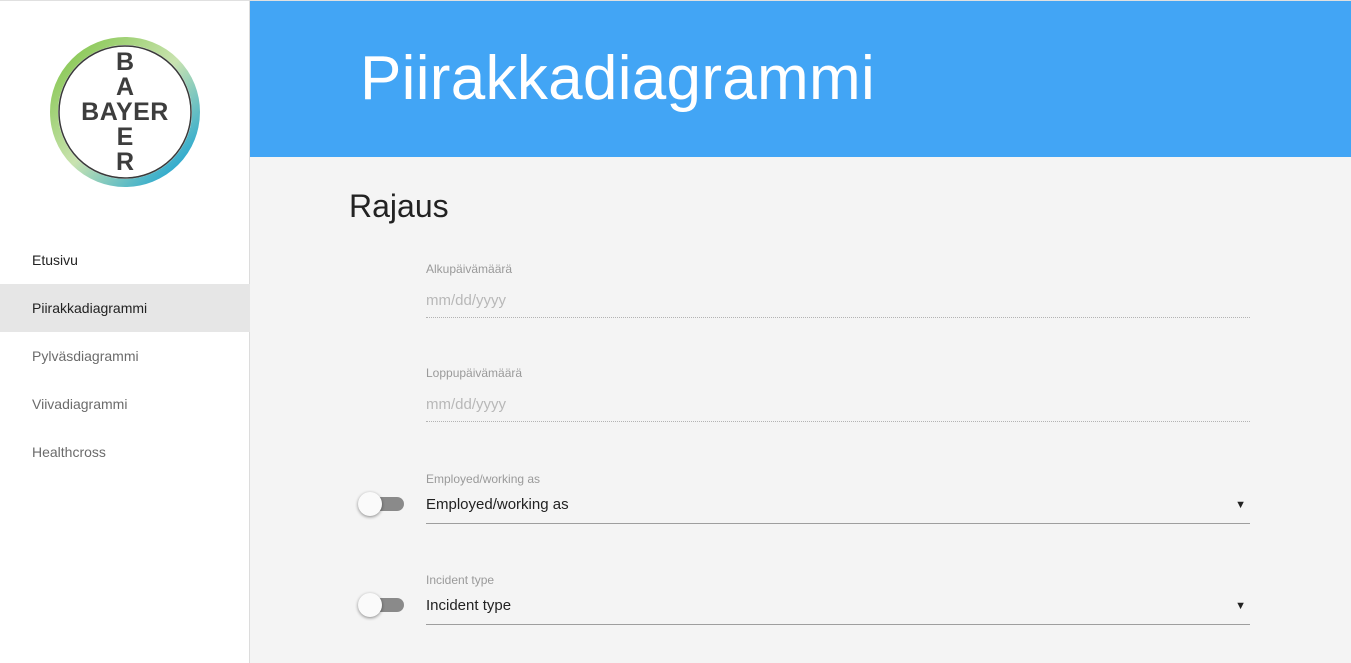 This screenshot has height=663, width=1351. What do you see at coordinates (125, 260) in the screenshot?
I see `sidebar-item-etusivu: Etusivu` at bounding box center [125, 260].